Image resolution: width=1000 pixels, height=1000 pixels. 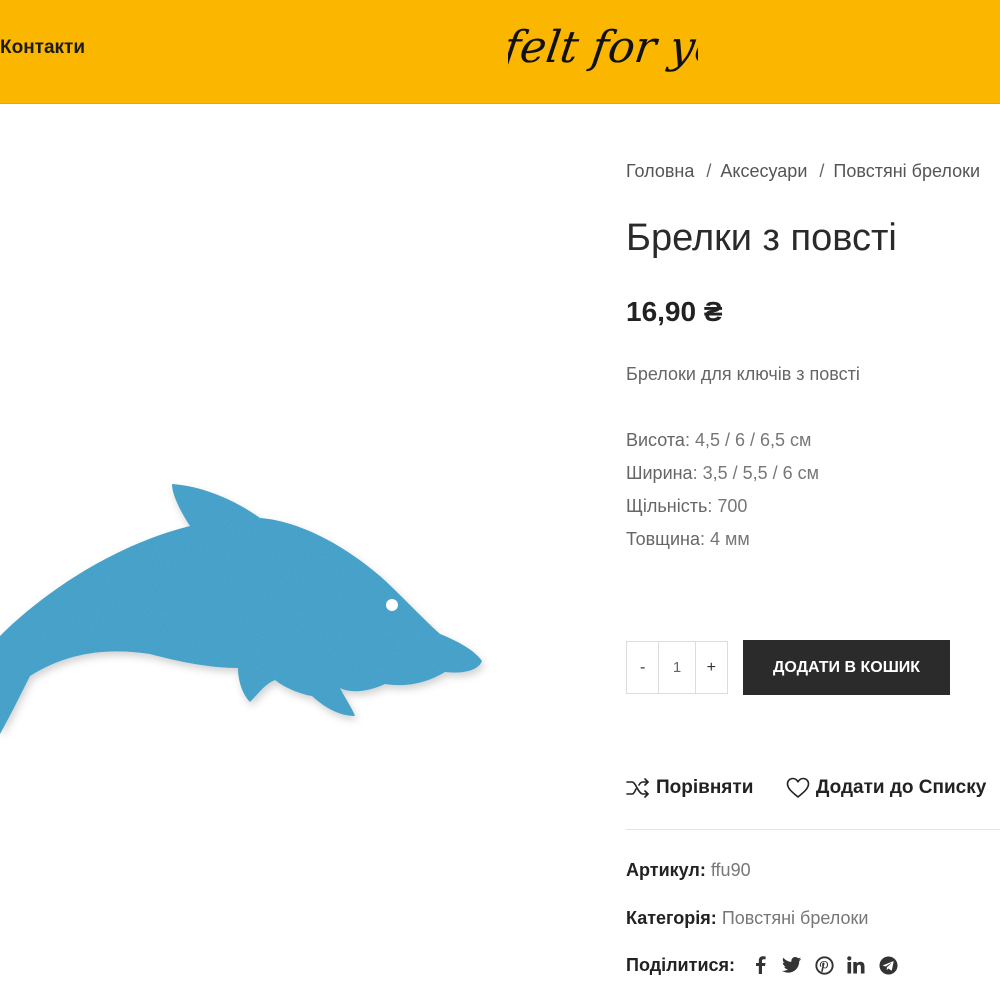 I want to click on spec-key: Висота, so click(x=655, y=440).